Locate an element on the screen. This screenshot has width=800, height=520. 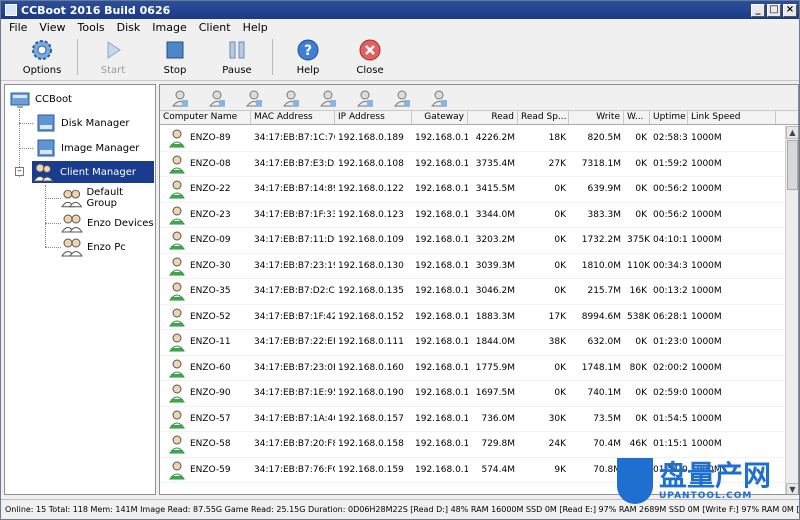
tree-item-enzo-devices: Enzo Devices is located at coordinates (107, 223).